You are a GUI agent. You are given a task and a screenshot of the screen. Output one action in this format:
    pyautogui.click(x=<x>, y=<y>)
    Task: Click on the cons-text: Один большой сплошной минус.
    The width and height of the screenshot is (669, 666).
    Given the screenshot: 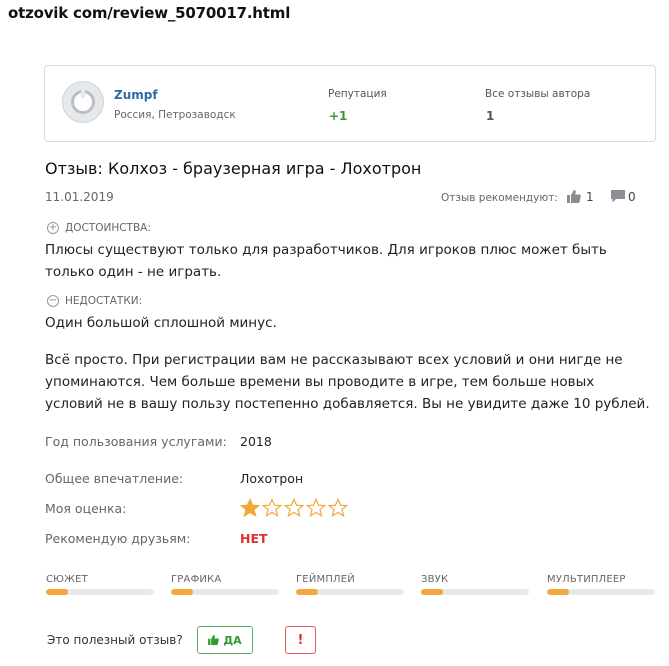 What is the action you would take?
    pyautogui.click(x=161, y=323)
    